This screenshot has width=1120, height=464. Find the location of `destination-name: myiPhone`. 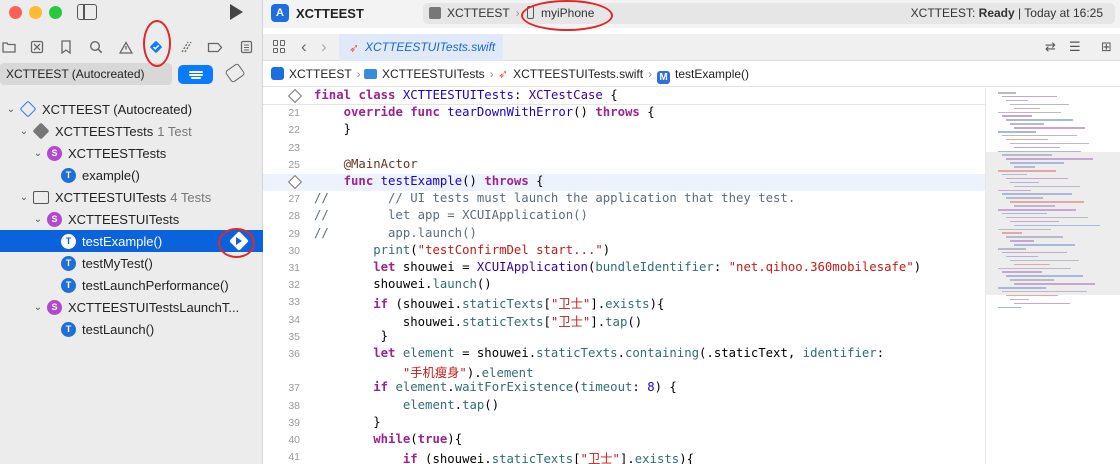

destination-name: myiPhone is located at coordinates (568, 13).